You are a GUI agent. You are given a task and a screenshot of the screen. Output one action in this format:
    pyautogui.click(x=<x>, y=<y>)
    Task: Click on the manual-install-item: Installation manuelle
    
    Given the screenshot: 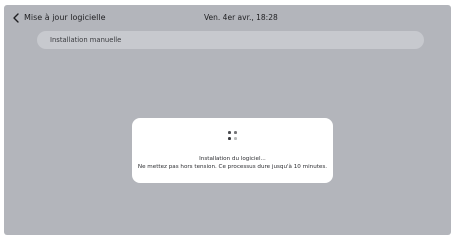 What is the action you would take?
    pyautogui.click(x=230, y=40)
    